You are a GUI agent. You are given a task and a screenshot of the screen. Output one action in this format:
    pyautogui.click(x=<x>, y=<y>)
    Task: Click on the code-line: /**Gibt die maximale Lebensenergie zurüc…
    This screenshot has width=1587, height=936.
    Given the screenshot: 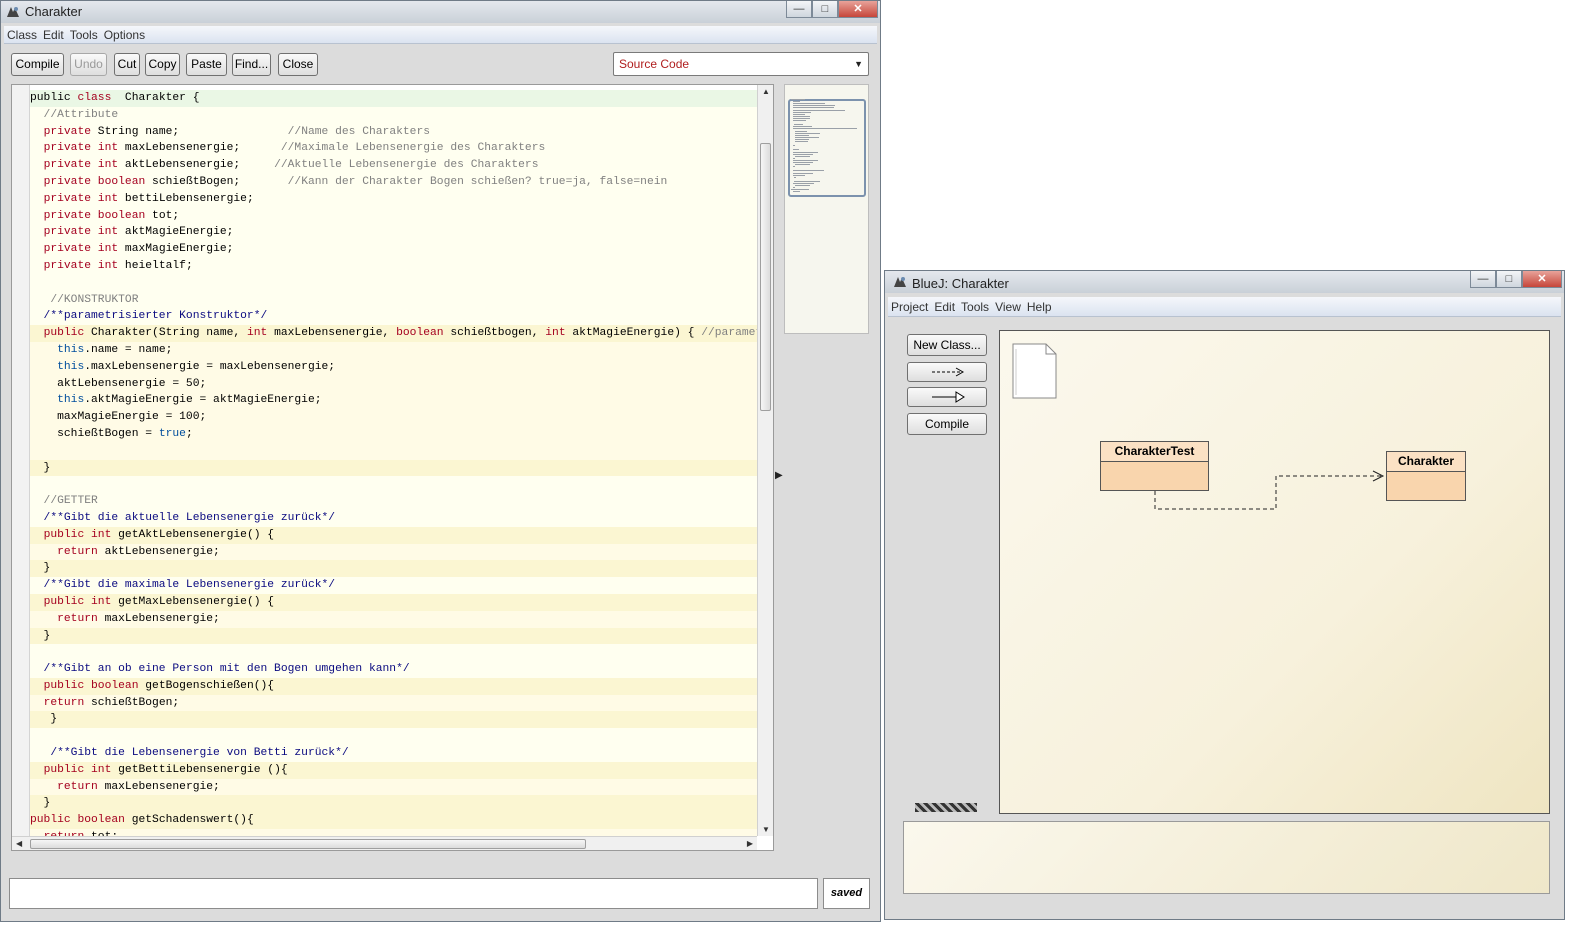 What is the action you would take?
    pyautogui.click(x=393, y=585)
    